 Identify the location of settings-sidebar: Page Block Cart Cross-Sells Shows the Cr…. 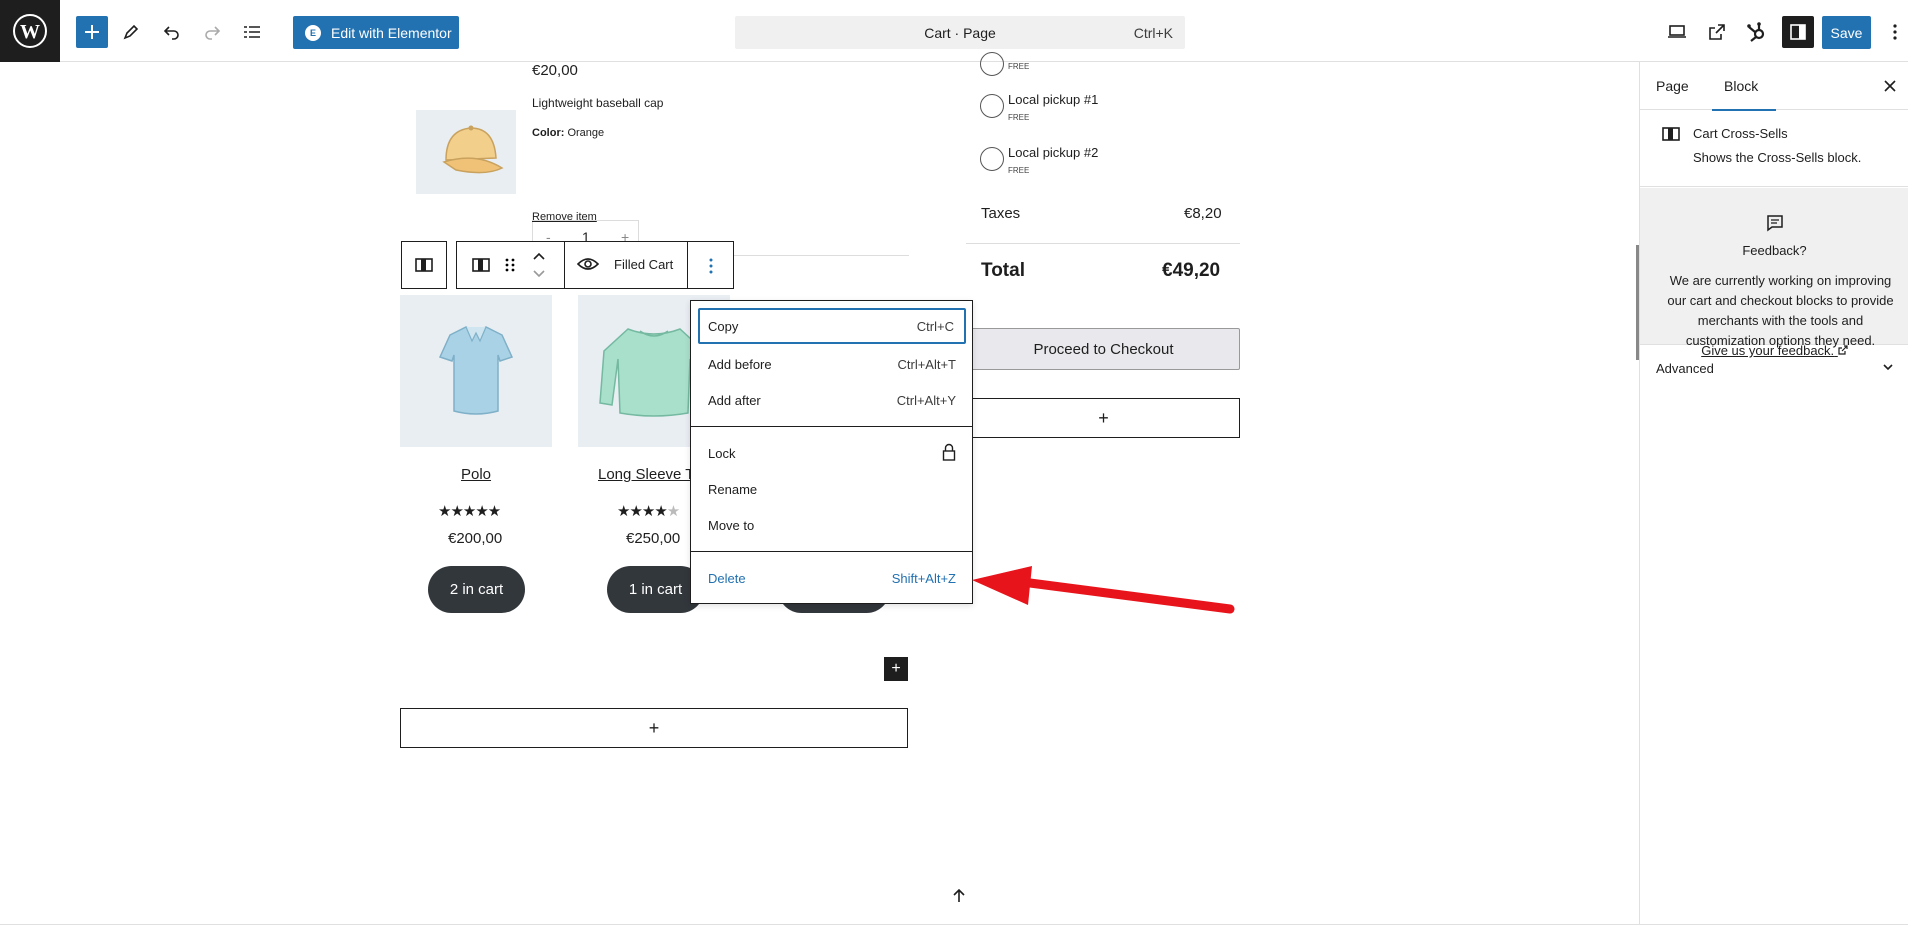
(1773, 493).